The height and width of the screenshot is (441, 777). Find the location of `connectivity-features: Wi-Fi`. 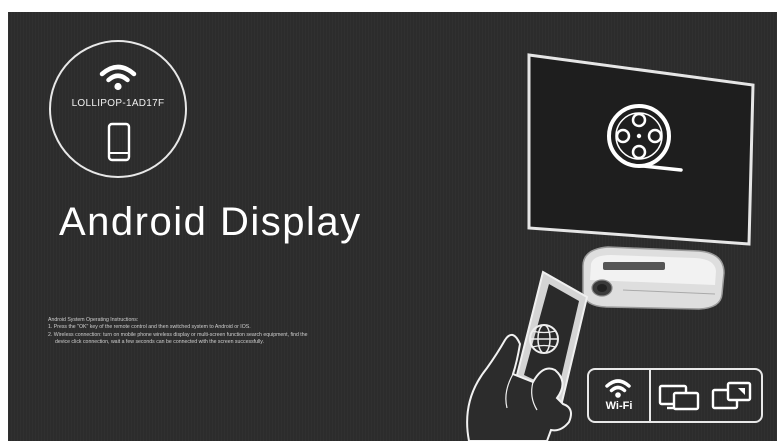

connectivity-features: Wi-Fi is located at coordinates (675, 395).